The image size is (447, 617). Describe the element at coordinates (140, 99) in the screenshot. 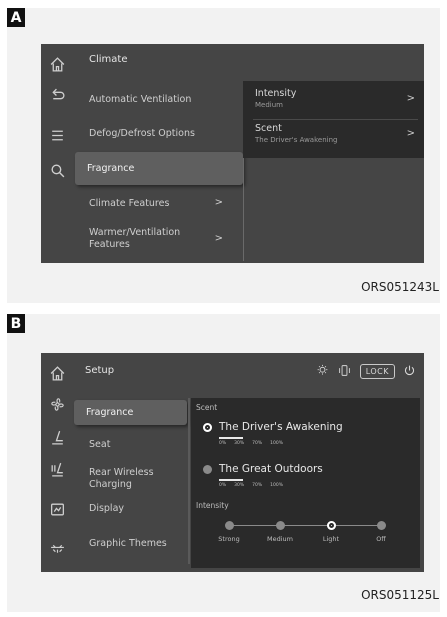

I see `menu-item-label: Automatic Ventilation` at that location.